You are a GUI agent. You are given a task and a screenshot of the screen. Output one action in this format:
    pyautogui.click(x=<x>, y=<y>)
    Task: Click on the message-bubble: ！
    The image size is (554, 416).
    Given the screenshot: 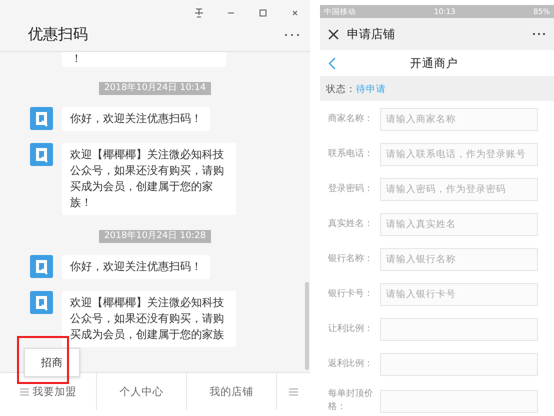 What is the action you would take?
    pyautogui.click(x=144, y=59)
    